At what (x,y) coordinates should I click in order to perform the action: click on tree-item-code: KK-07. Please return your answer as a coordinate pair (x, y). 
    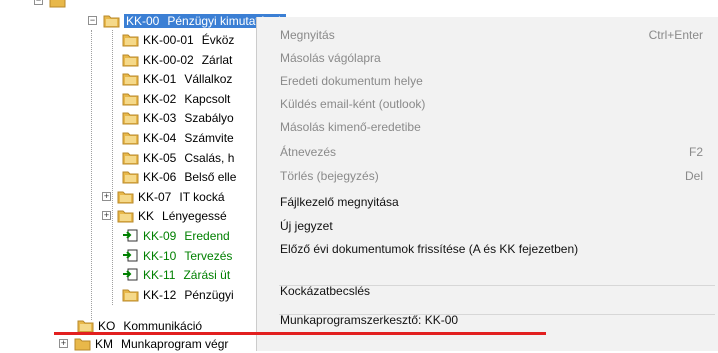
    Looking at the image, I should click on (155, 196).